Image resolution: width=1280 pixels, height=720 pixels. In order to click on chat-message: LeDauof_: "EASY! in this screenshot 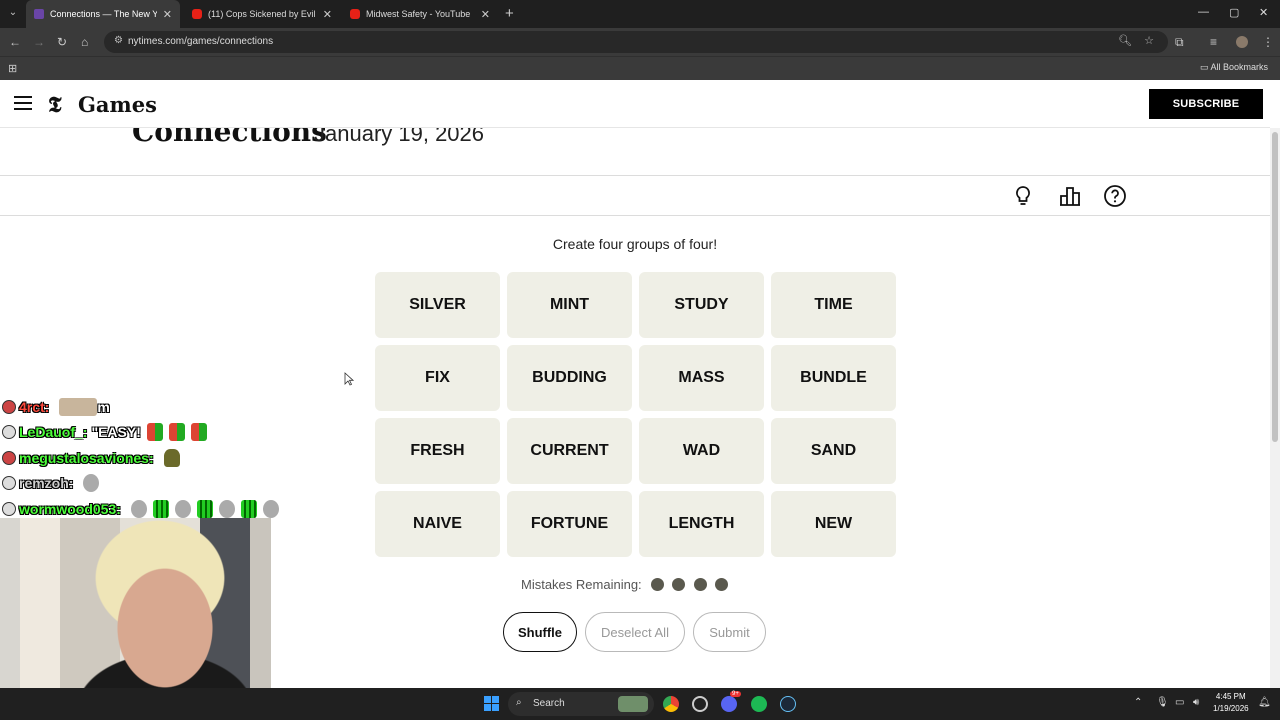, I will do `click(152, 433)`.